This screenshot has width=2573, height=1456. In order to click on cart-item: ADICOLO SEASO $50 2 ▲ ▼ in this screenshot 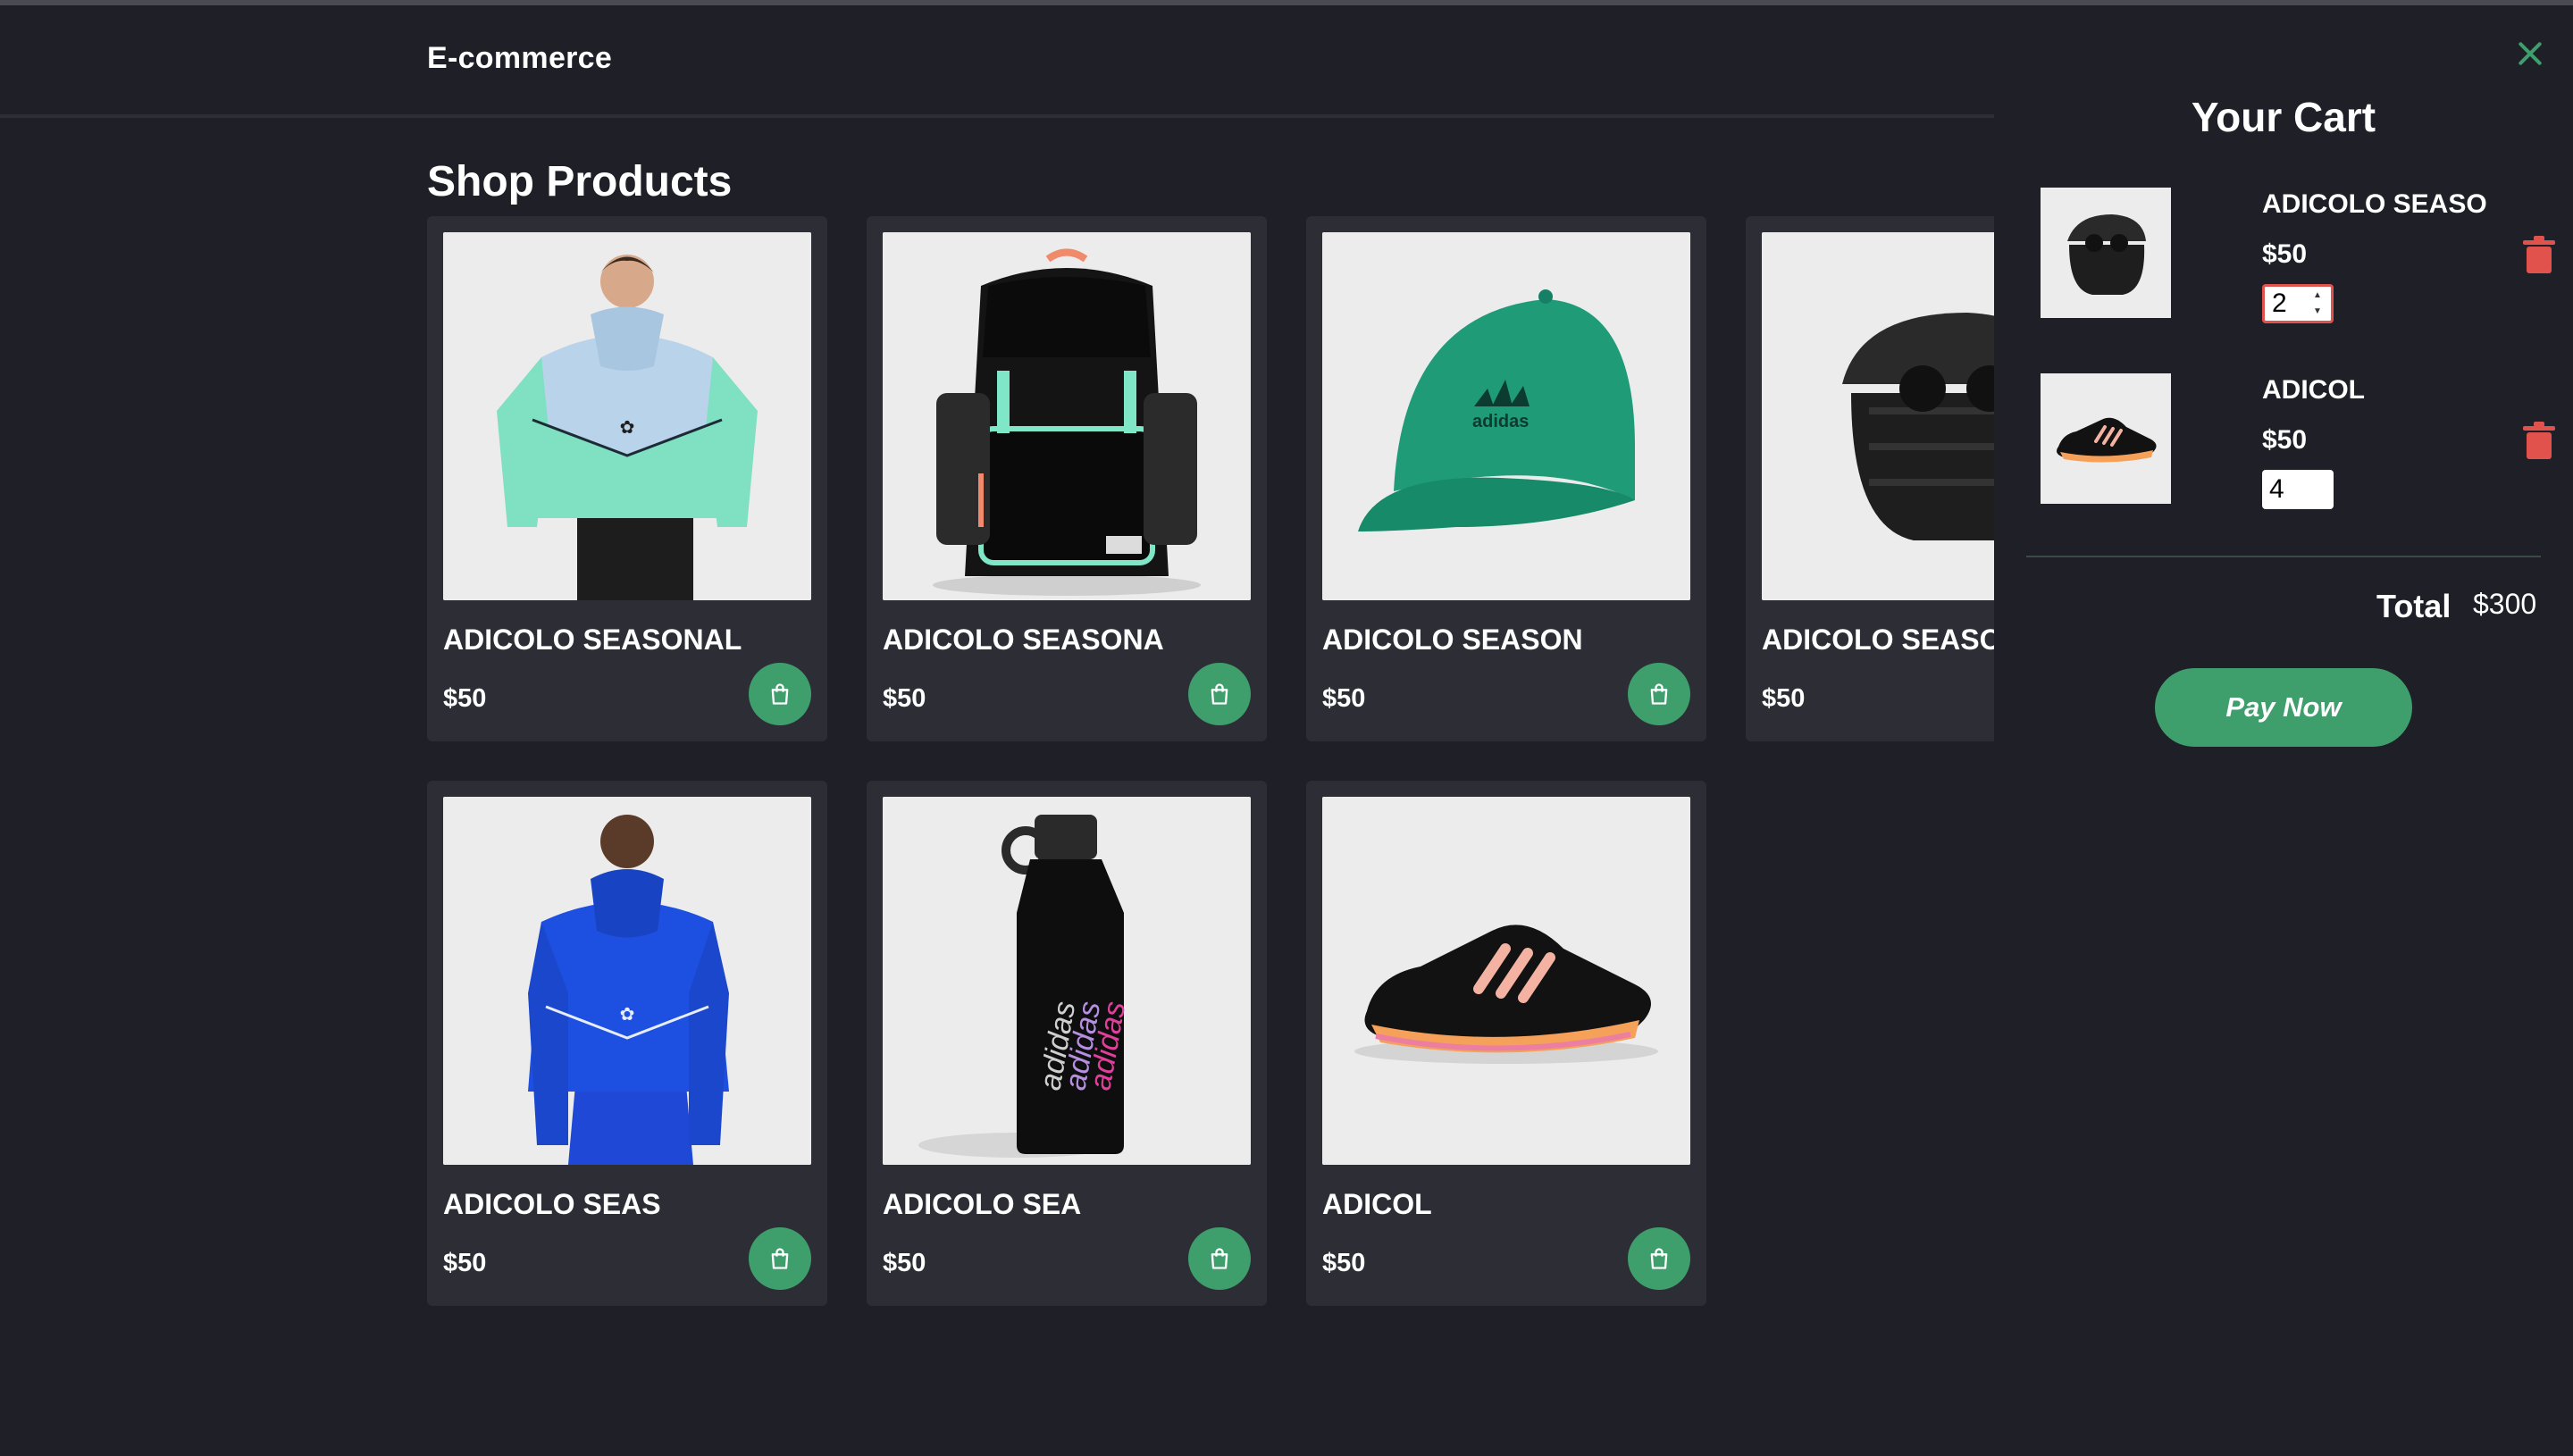, I will do `click(2298, 255)`.